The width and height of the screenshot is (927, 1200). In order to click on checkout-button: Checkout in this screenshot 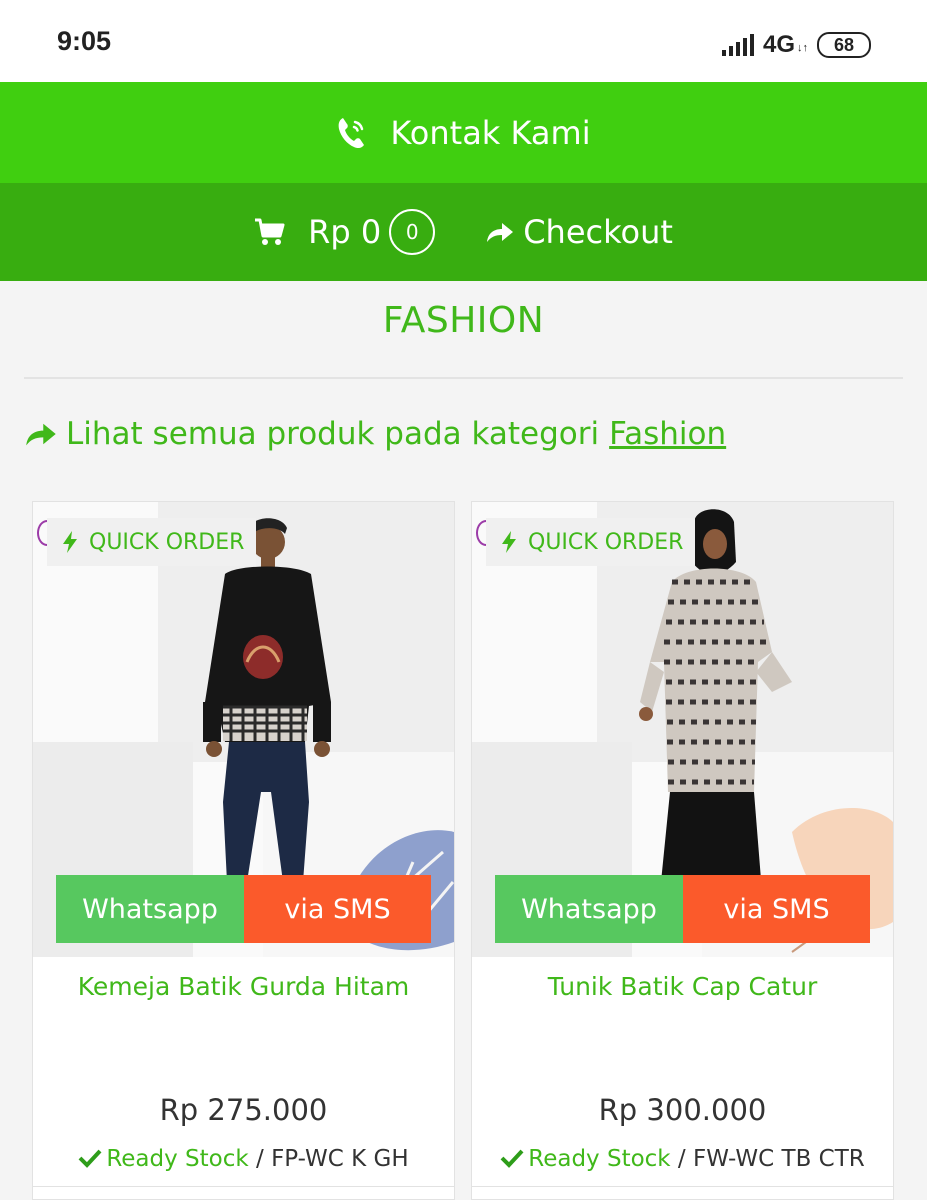, I will do `click(579, 232)`.